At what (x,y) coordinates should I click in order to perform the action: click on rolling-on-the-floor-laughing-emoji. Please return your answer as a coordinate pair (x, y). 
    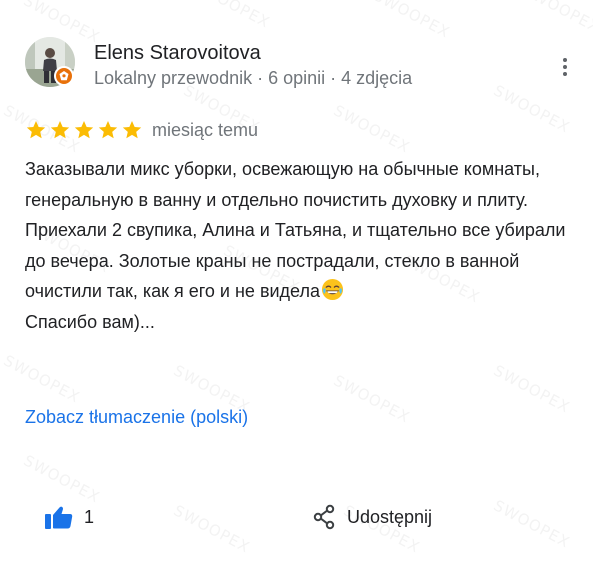
    Looking at the image, I should click on (332, 289).